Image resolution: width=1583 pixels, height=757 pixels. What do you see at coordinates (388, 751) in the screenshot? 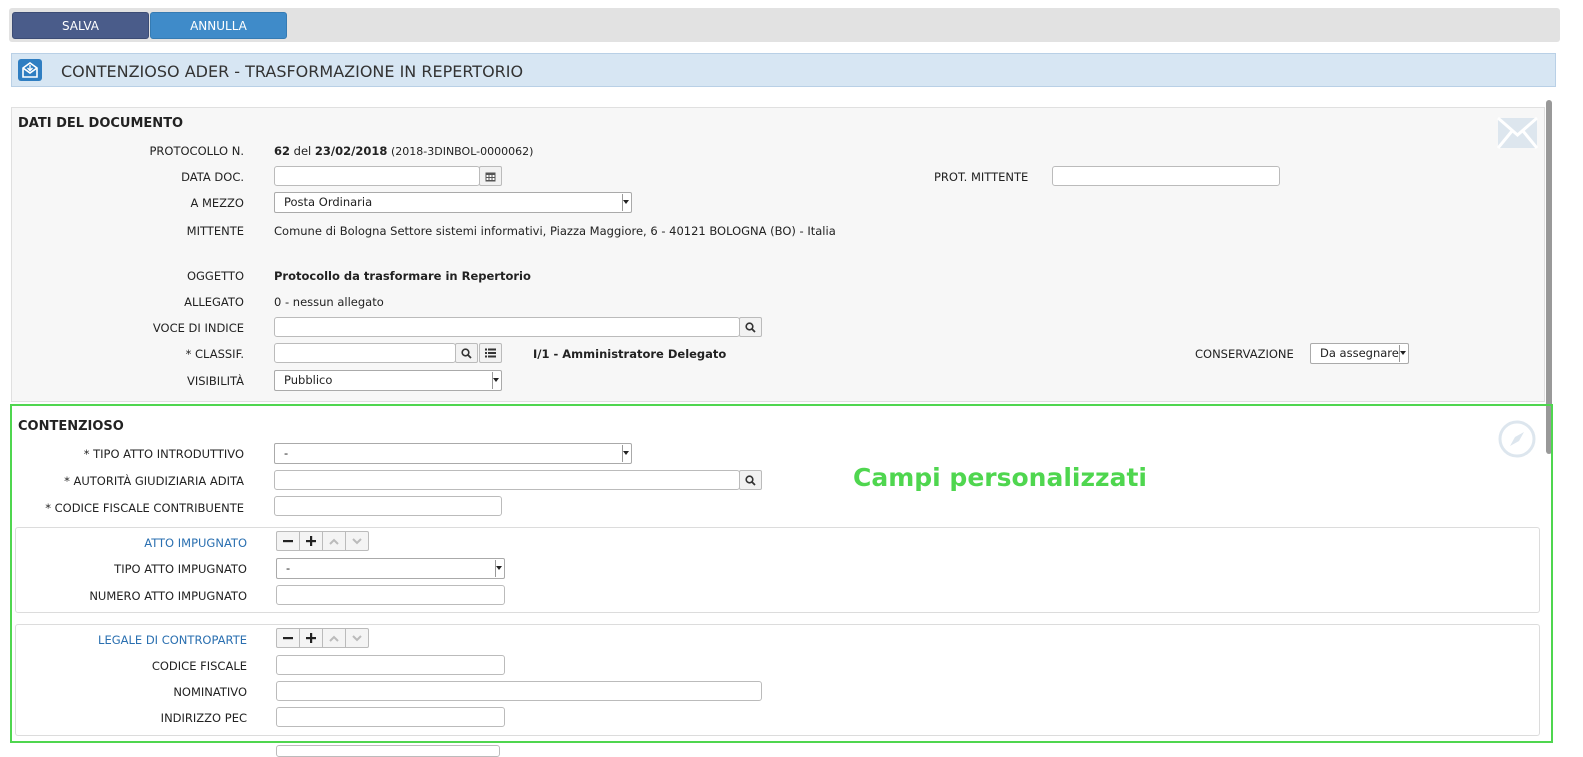
I see `next-field-input` at bounding box center [388, 751].